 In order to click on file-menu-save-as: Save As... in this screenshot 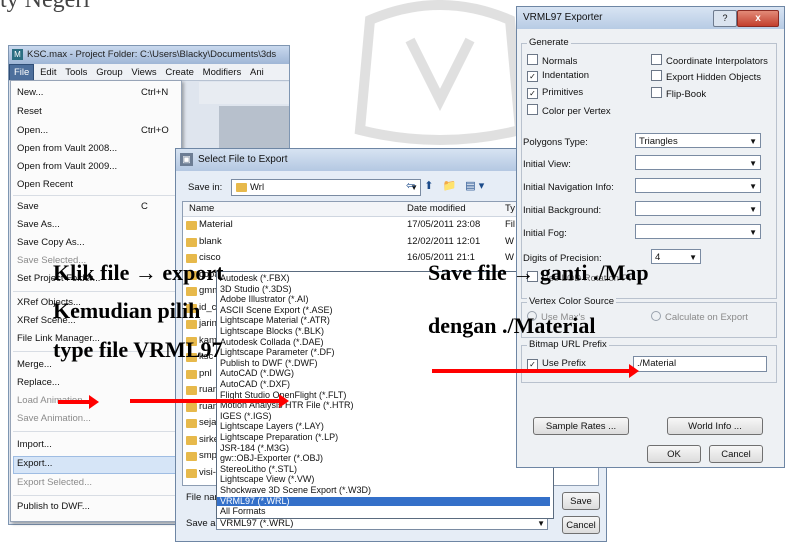, I will do `click(38, 224)`.